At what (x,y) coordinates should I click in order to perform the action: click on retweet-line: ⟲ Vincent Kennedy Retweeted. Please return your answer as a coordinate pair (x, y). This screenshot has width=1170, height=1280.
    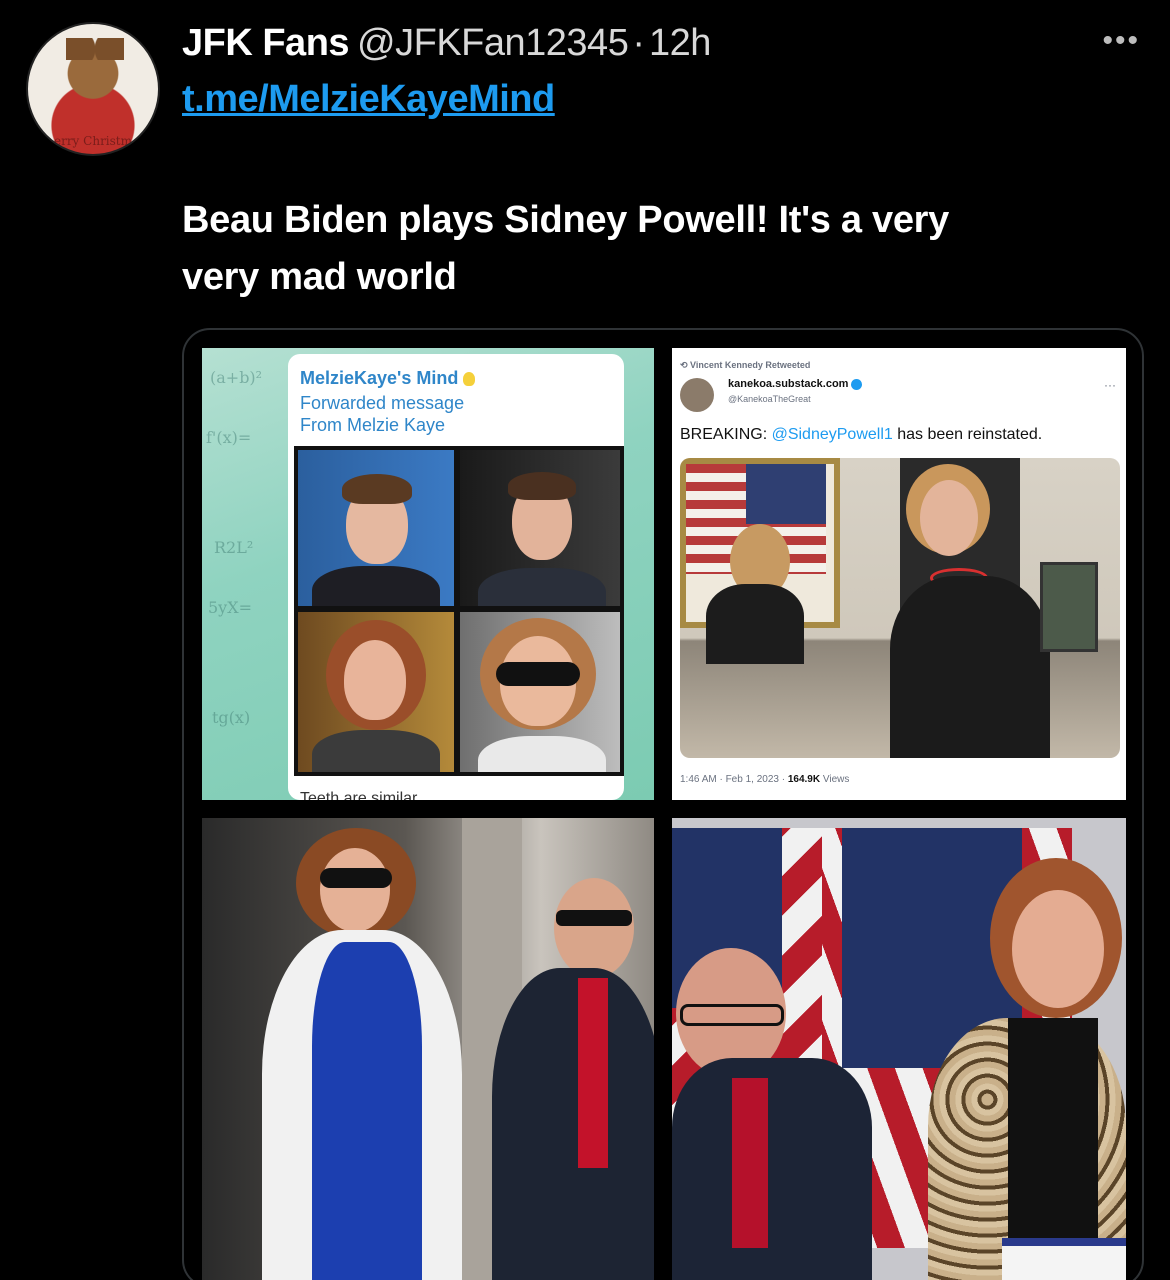
    Looking at the image, I should click on (745, 365).